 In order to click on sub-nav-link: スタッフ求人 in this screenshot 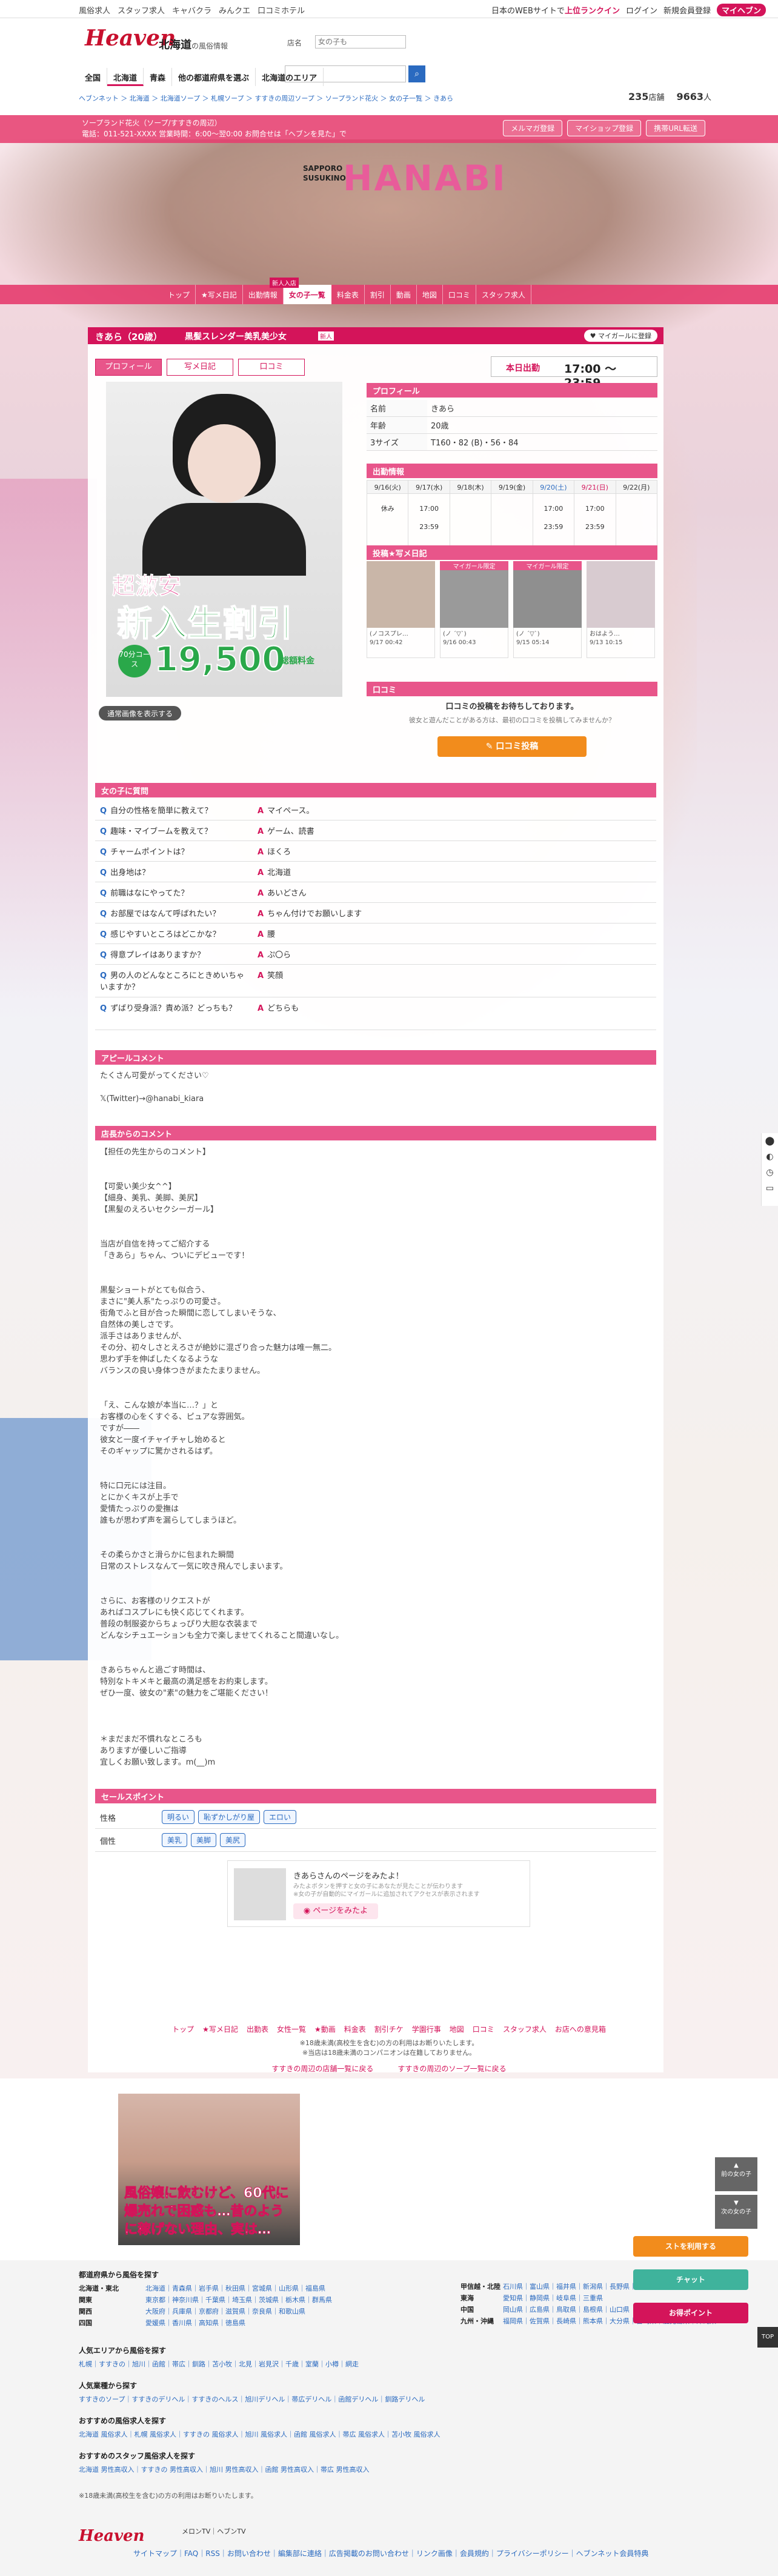, I will do `click(525, 2029)`.